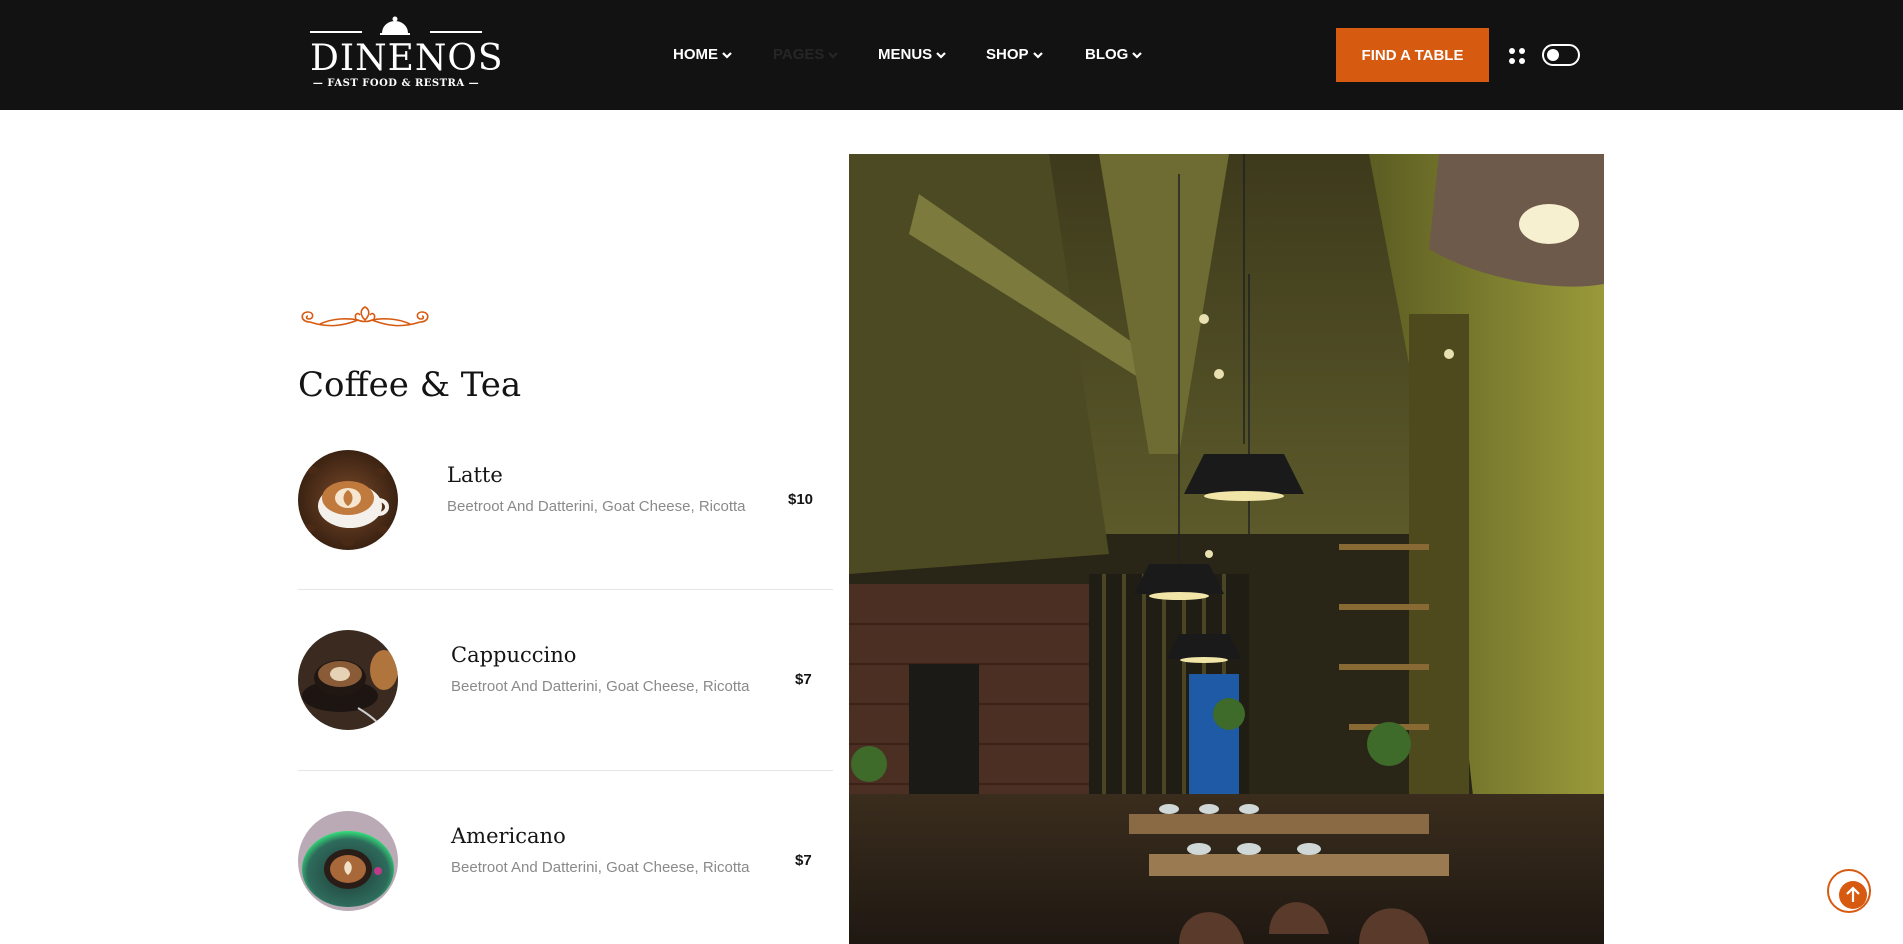  What do you see at coordinates (365, 316) in the screenshot?
I see `ornament-divider` at bounding box center [365, 316].